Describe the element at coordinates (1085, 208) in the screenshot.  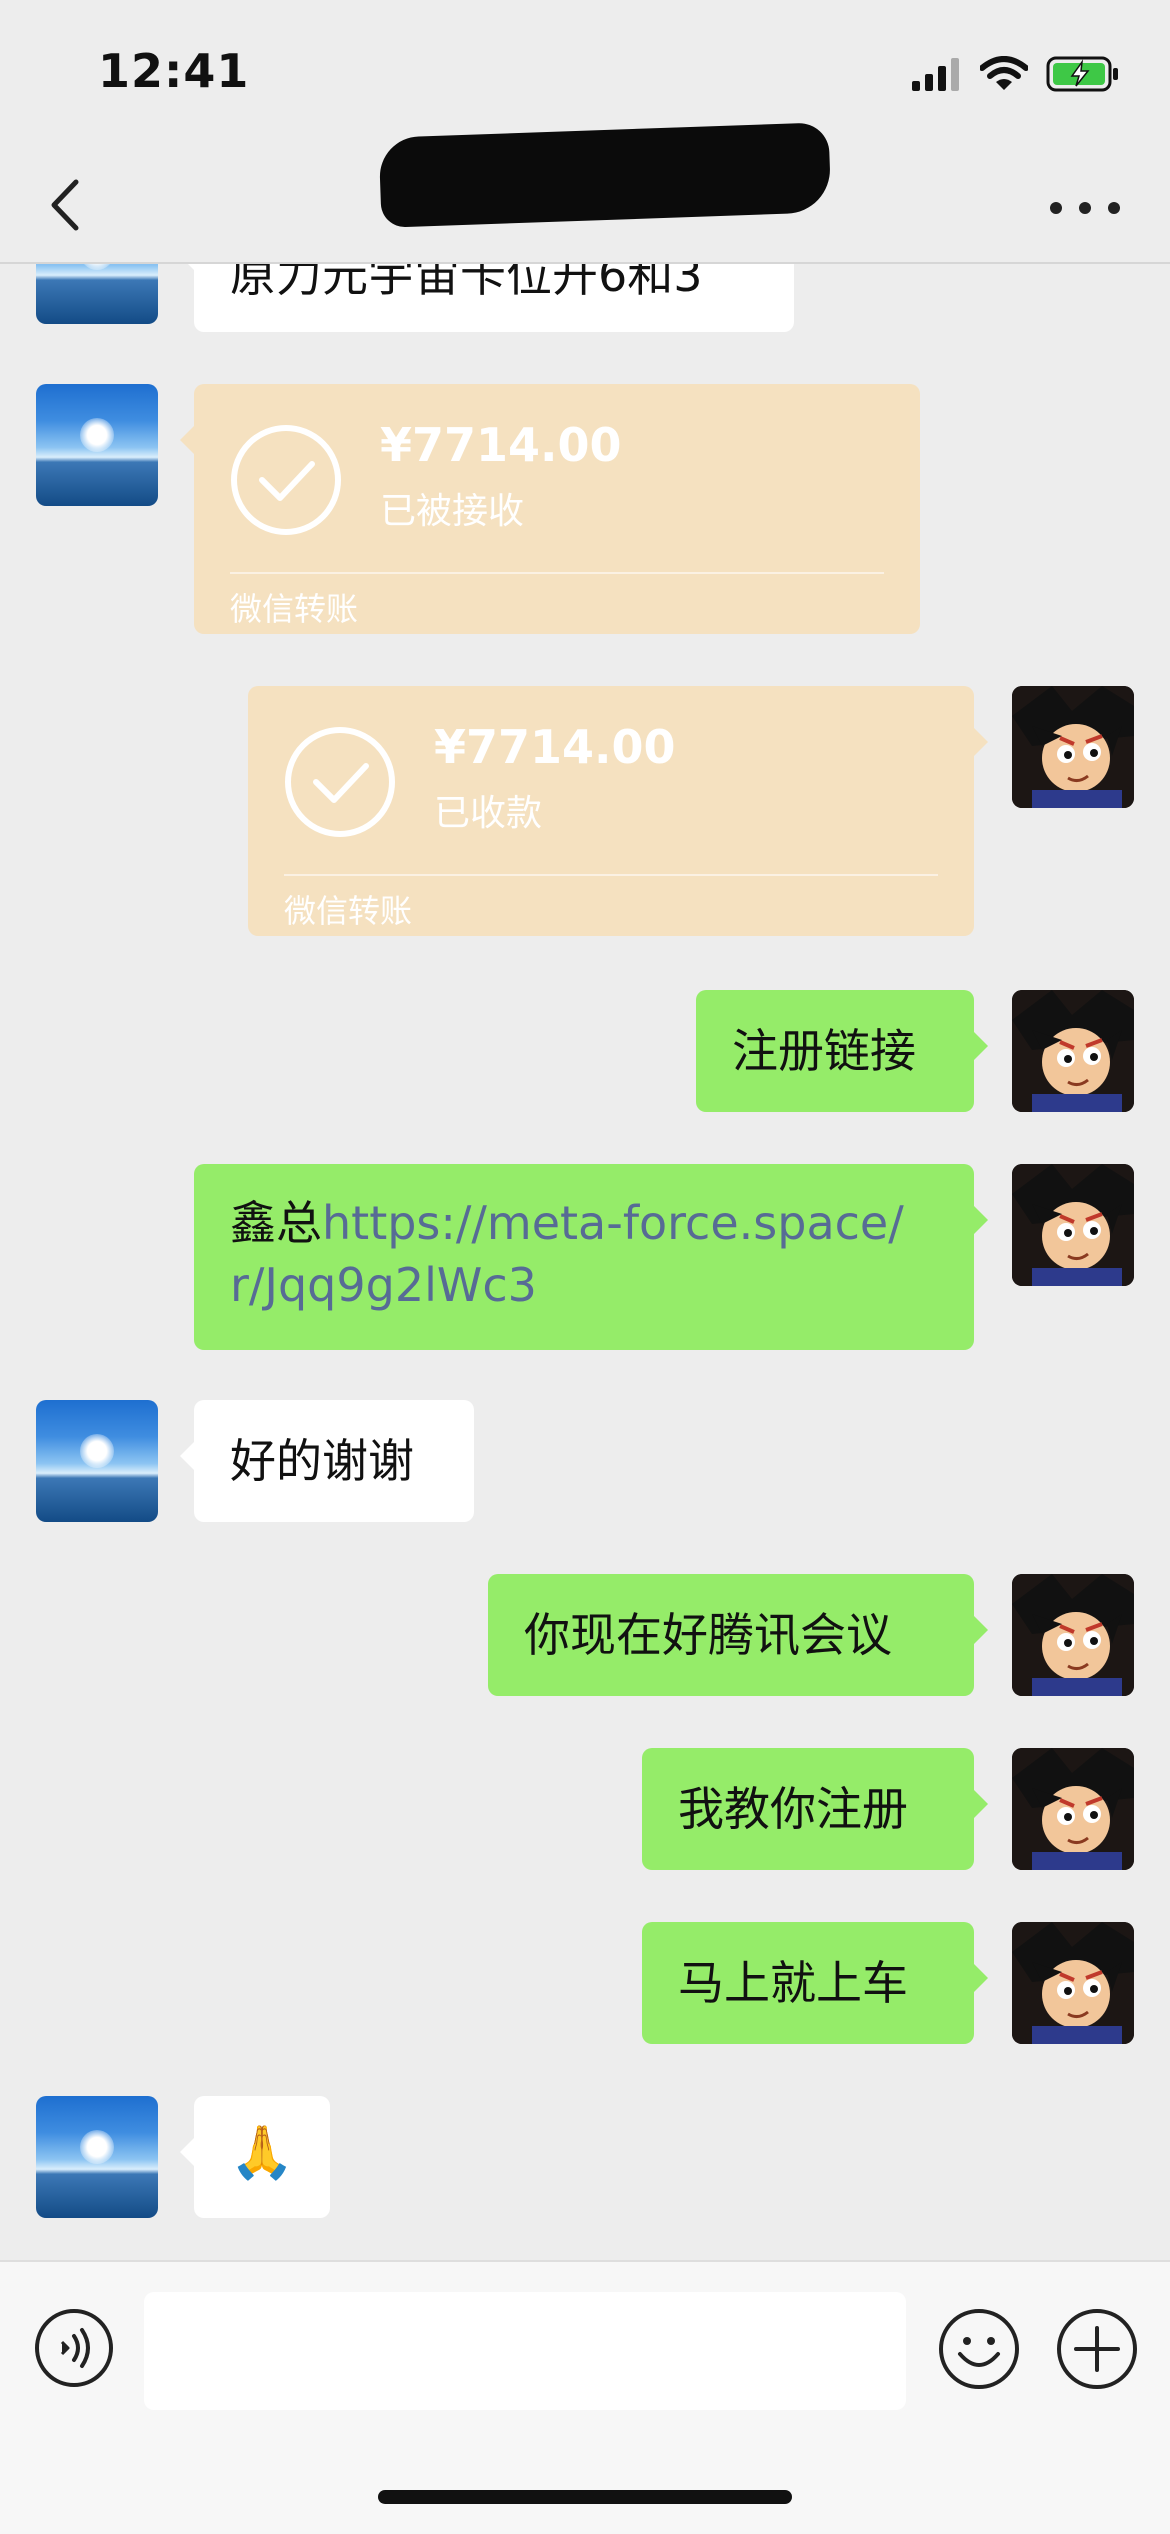
I see `more-icon` at that location.